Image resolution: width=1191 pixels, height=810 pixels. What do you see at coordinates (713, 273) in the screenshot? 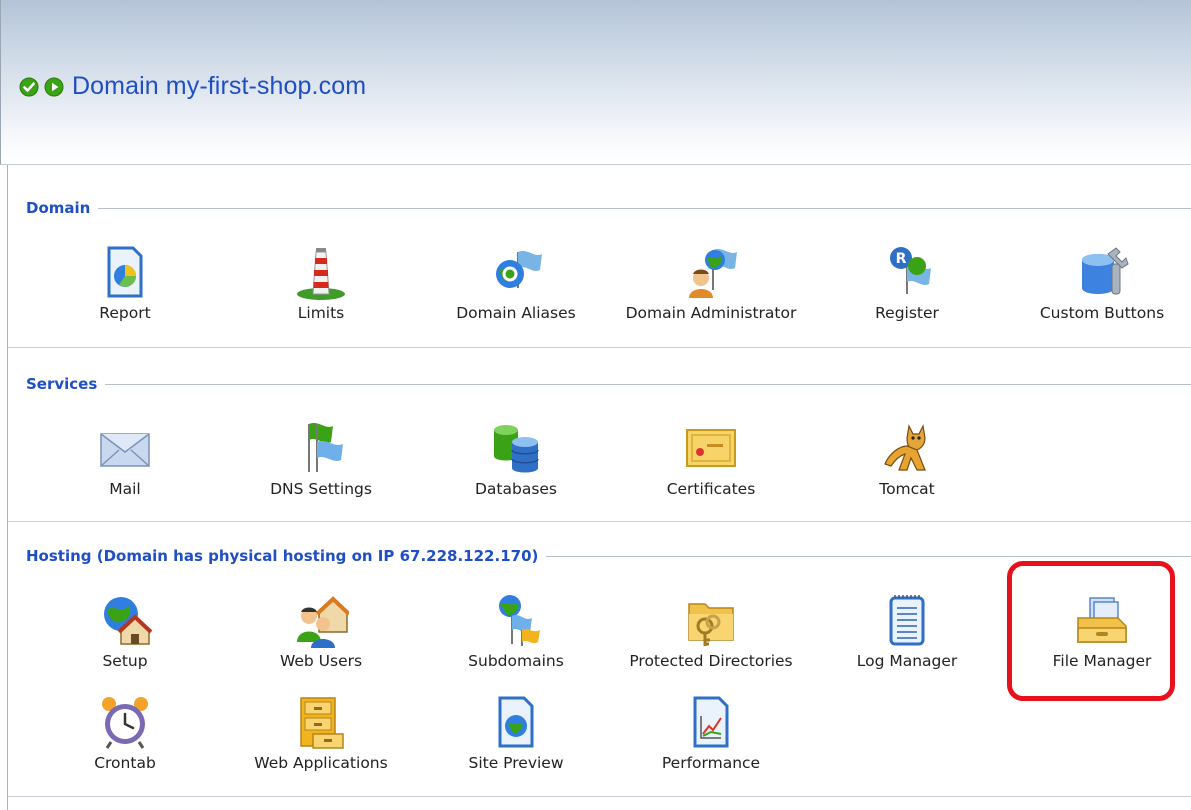
I see `domain-administrator-icon` at bounding box center [713, 273].